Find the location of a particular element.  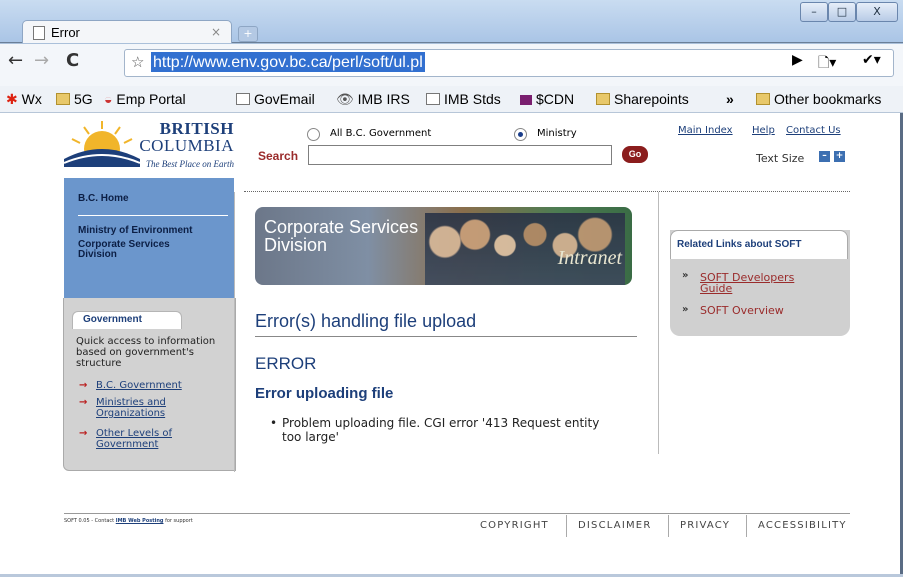

footer-rule is located at coordinates (457, 513).